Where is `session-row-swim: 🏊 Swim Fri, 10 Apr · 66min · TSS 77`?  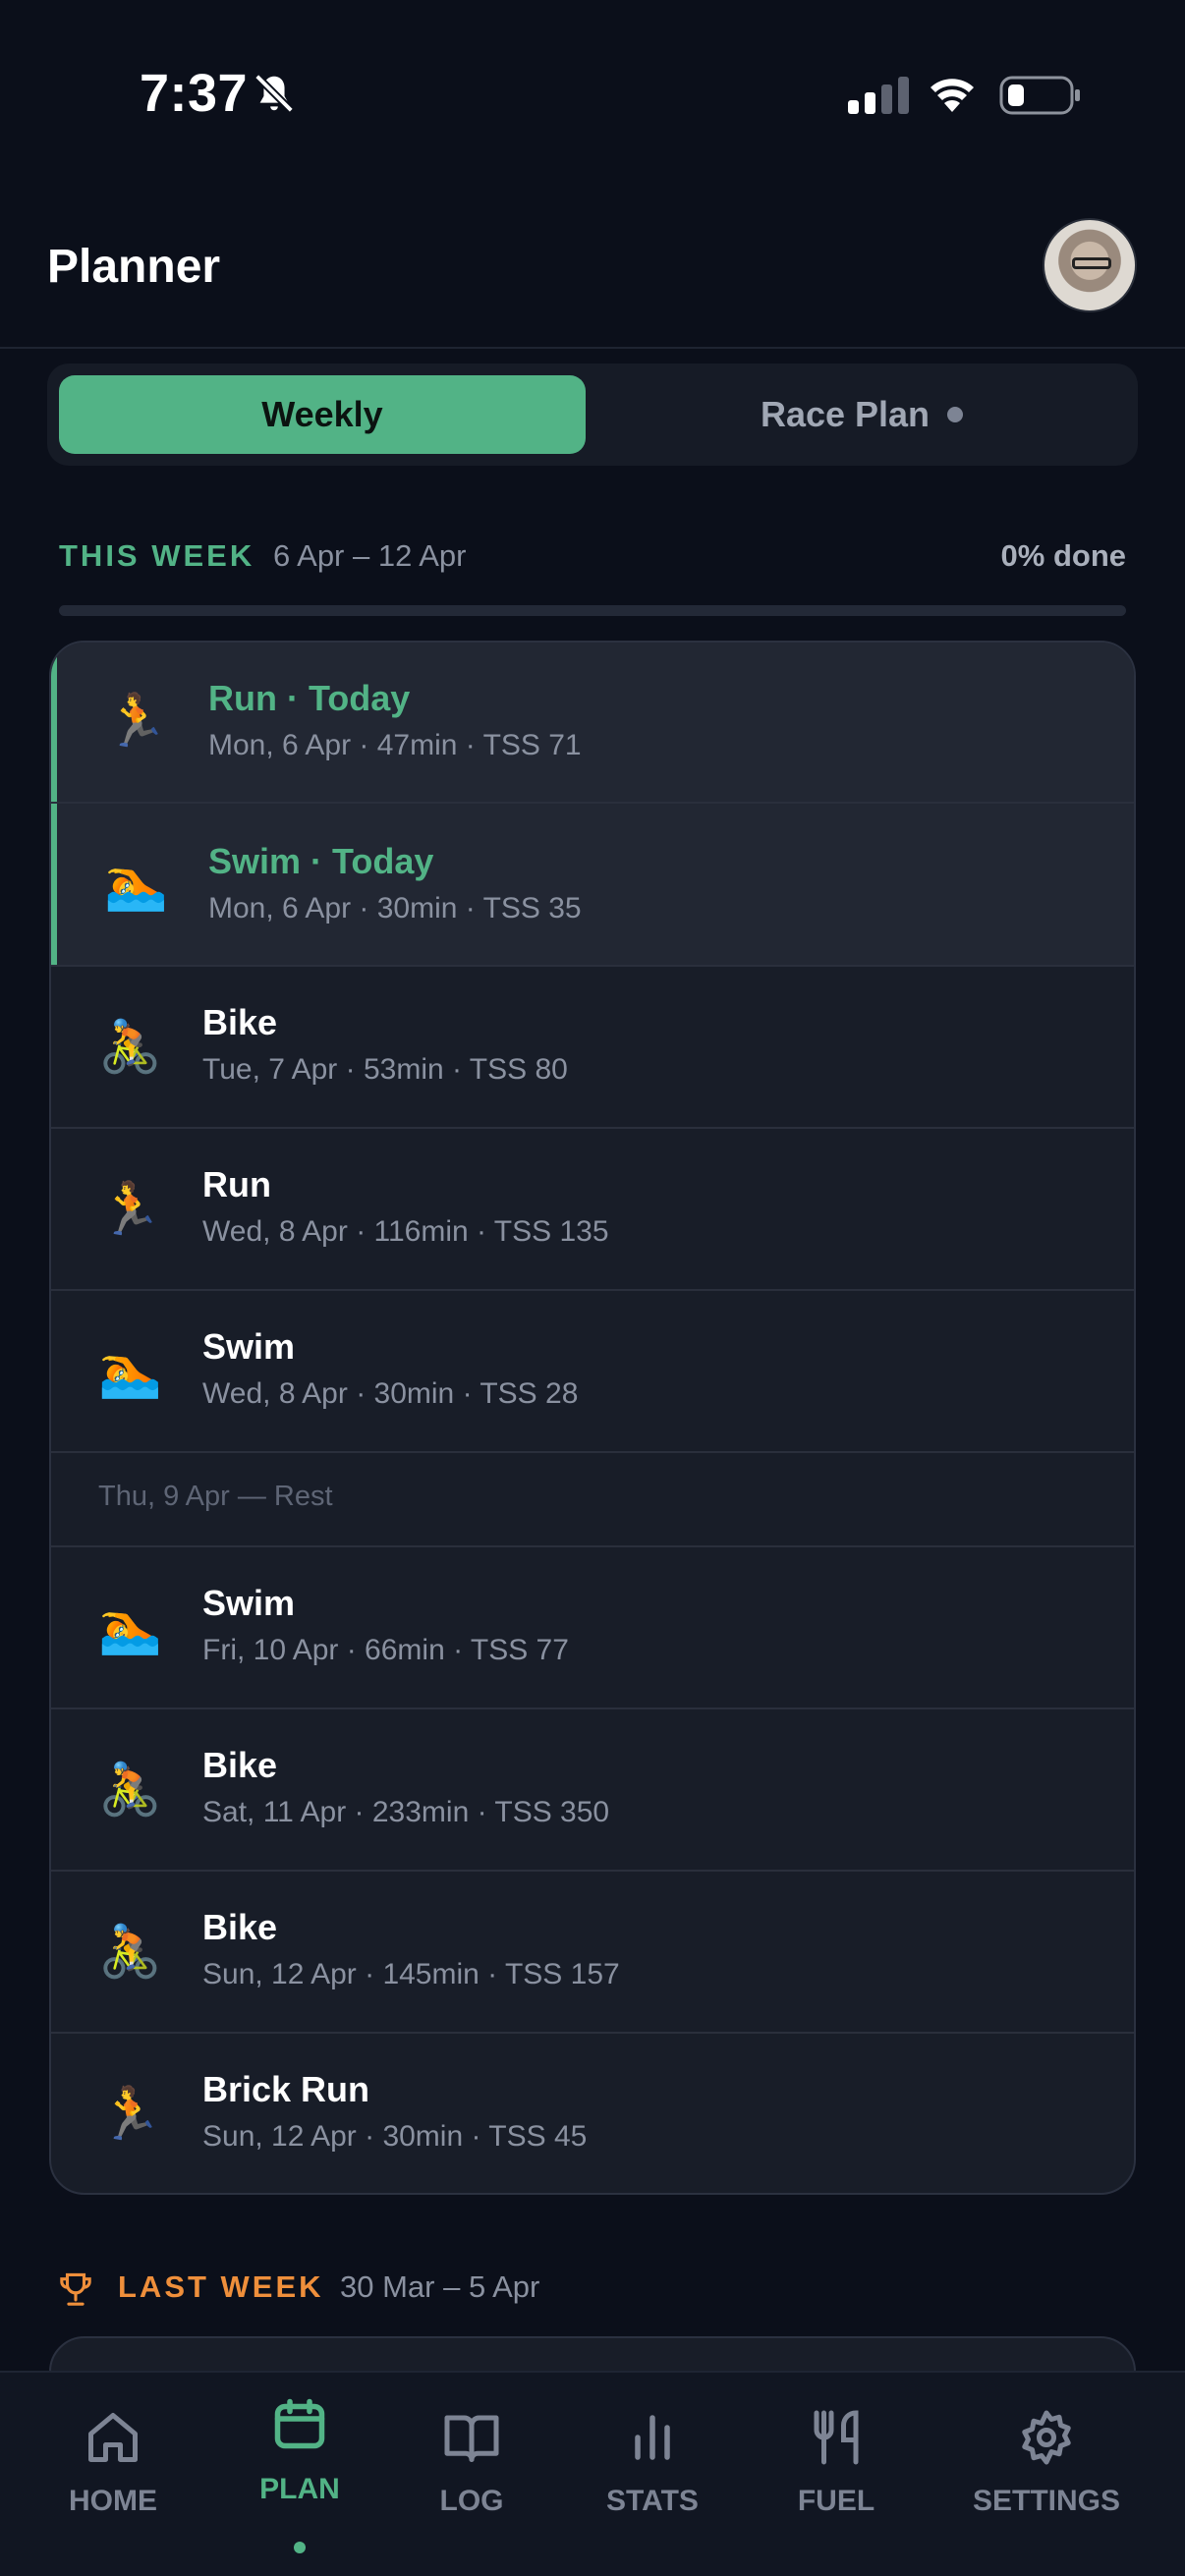 session-row-swim: 🏊 Swim Fri, 10 Apr · 66min · TSS 77 is located at coordinates (592, 1628).